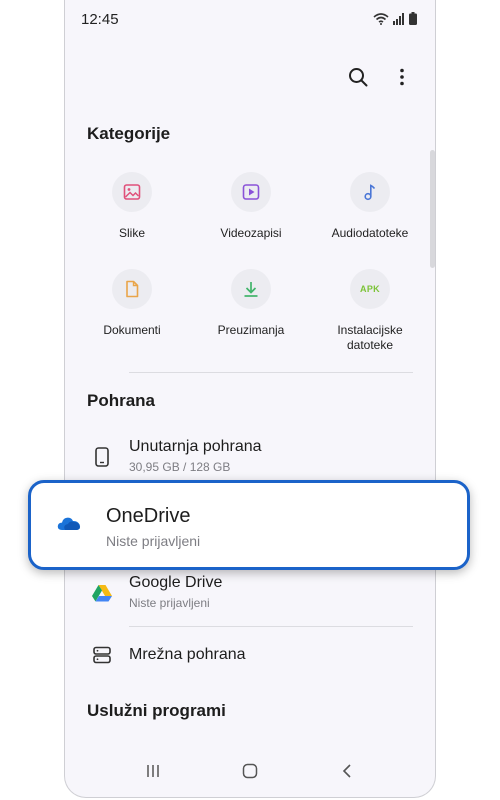 Image resolution: width=500 pixels, height=800 pixels. What do you see at coordinates (176, 582) in the screenshot?
I see `storage-item-title: Google Drive` at bounding box center [176, 582].